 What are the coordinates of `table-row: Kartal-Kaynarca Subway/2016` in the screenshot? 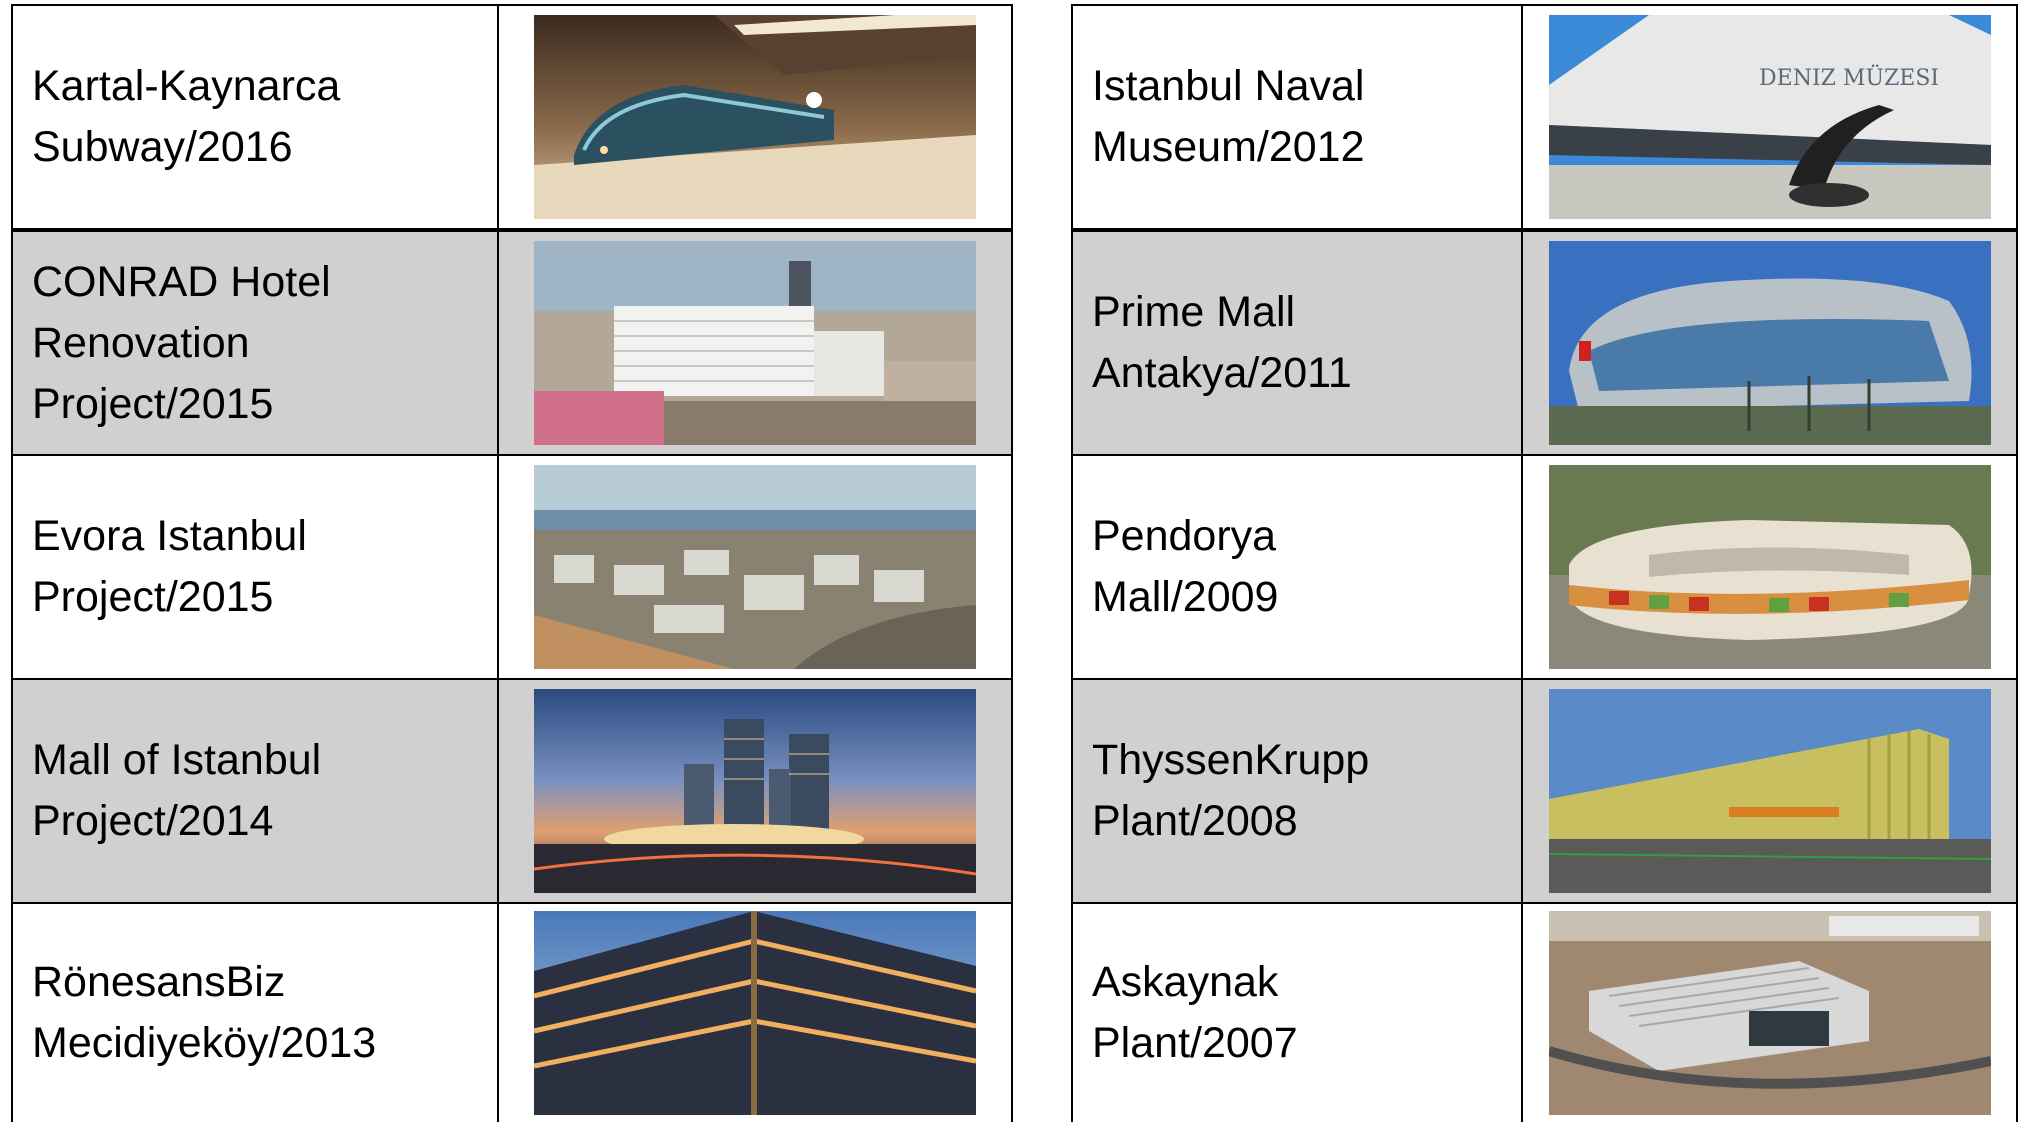 It's located at (512, 118).